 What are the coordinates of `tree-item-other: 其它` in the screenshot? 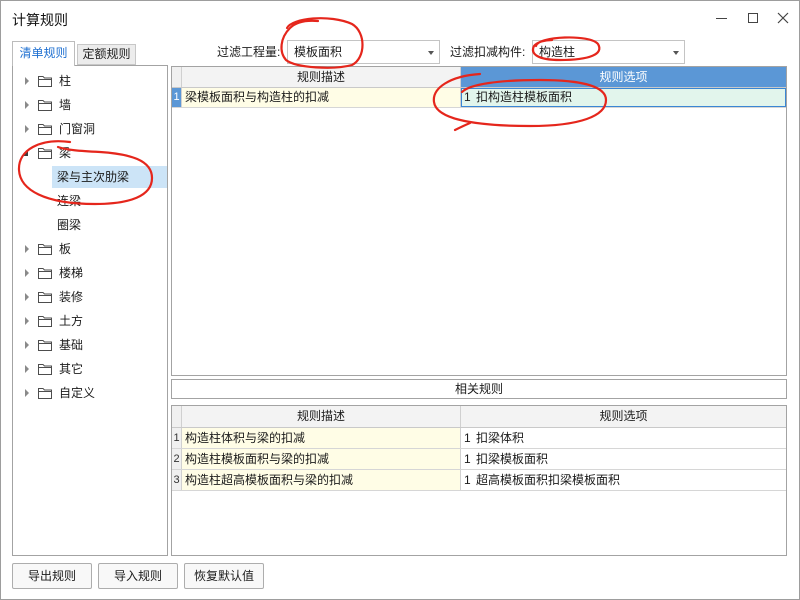 It's located at (90, 369).